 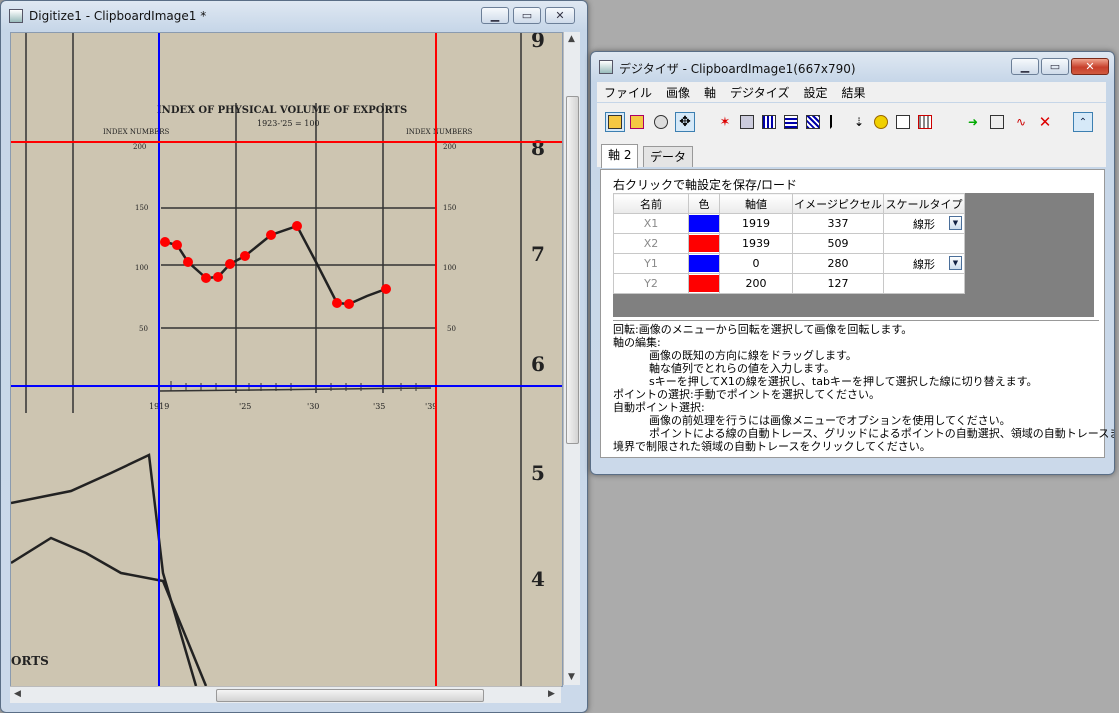 I want to click on row-image-pixel: 280, so click(x=838, y=263).